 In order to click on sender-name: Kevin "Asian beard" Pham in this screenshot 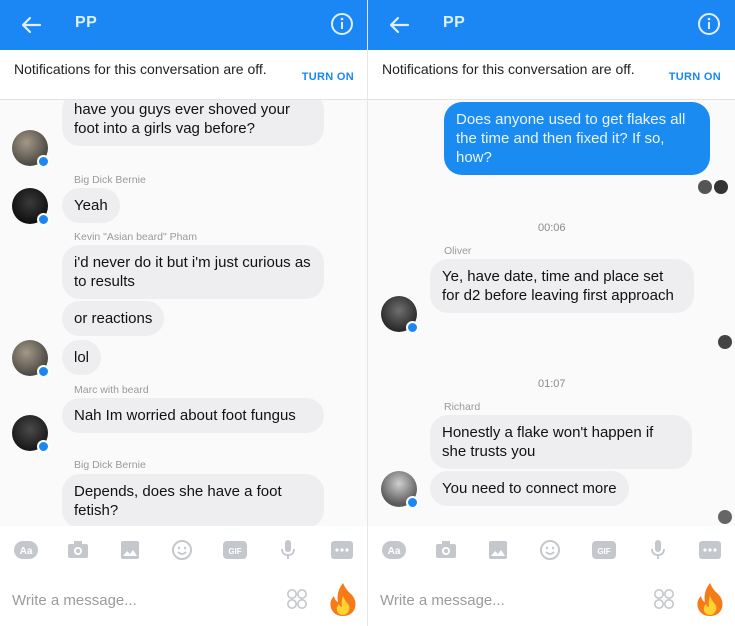, I will do `click(136, 237)`.